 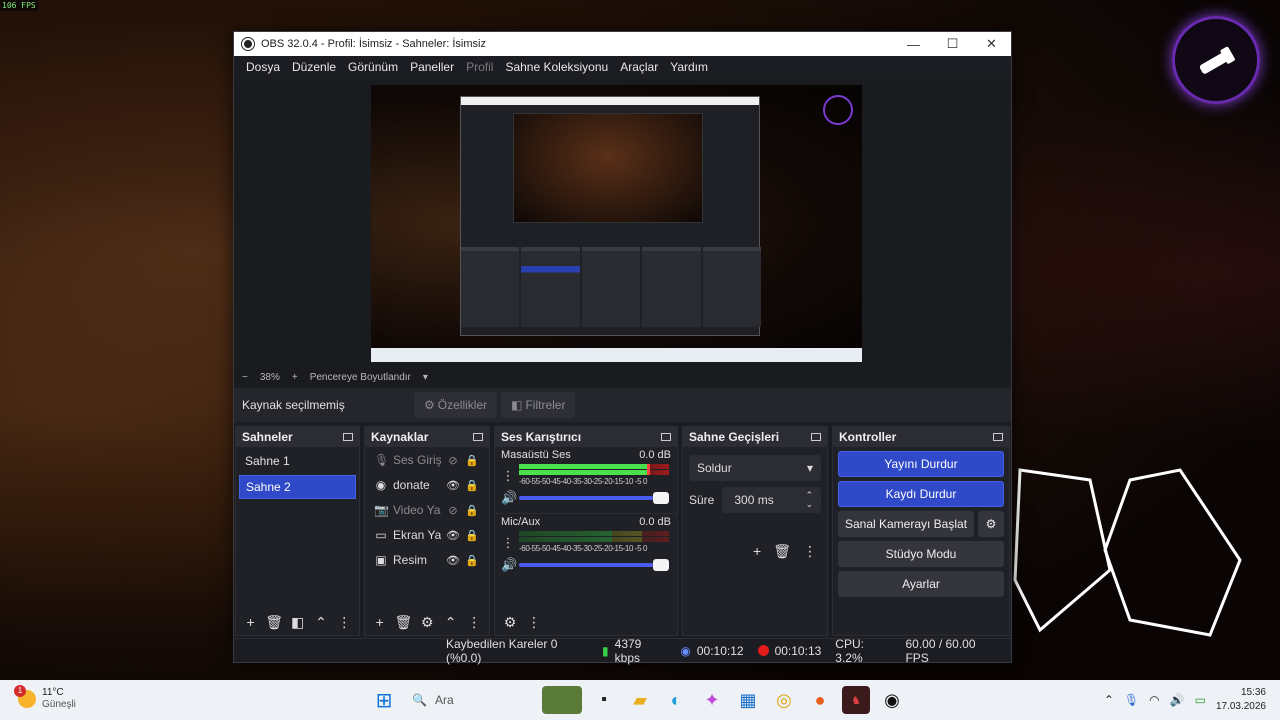 What do you see at coordinates (689, 67) in the screenshot?
I see `menu-help: Yardım` at bounding box center [689, 67].